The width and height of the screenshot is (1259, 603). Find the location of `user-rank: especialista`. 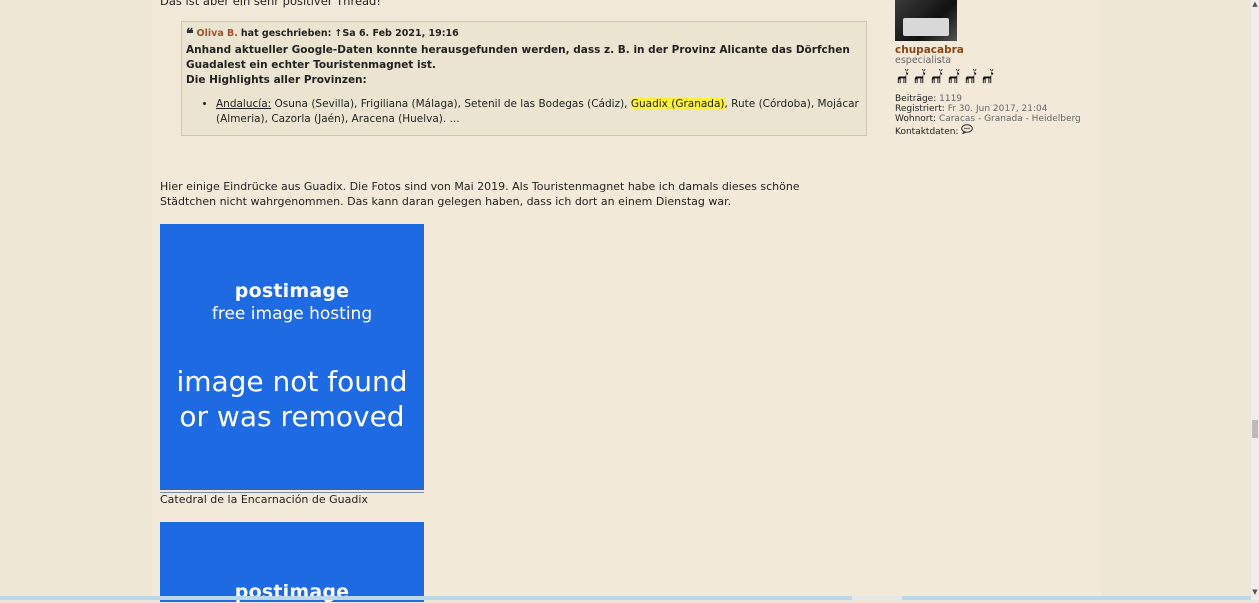

user-rank: especialista is located at coordinates (923, 60).